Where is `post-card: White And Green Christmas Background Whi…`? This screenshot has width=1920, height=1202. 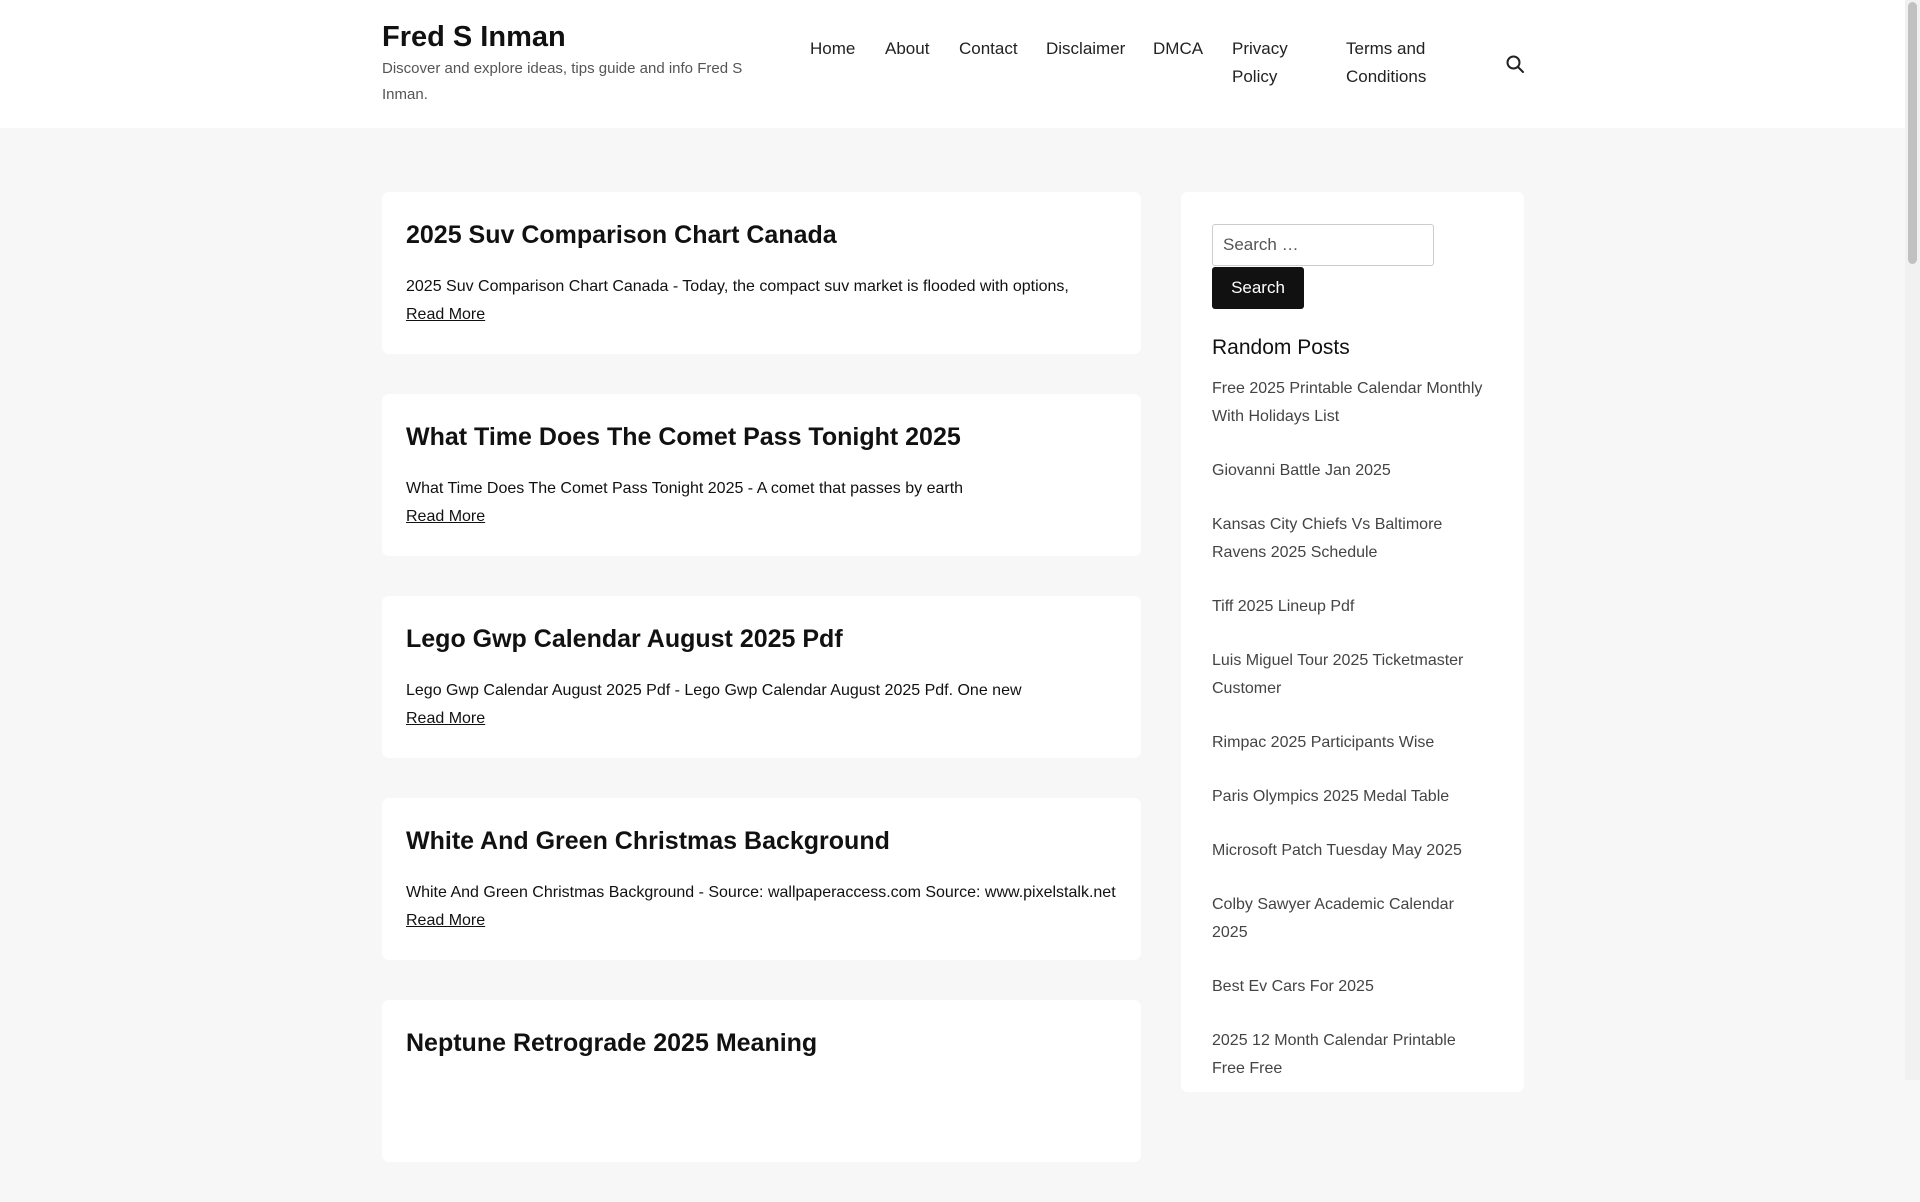 post-card: White And Green Christmas Background Whi… is located at coordinates (761, 879).